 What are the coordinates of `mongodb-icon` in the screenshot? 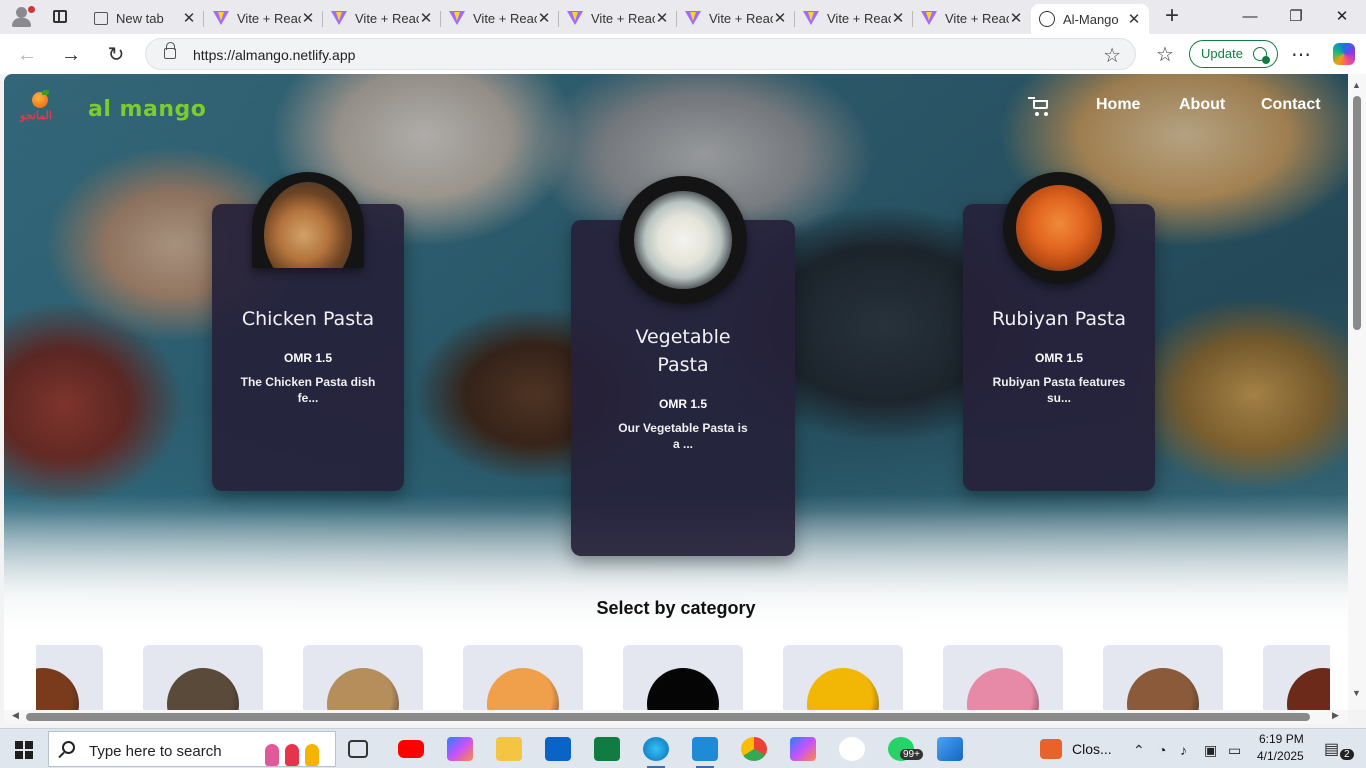 It's located at (852, 749).